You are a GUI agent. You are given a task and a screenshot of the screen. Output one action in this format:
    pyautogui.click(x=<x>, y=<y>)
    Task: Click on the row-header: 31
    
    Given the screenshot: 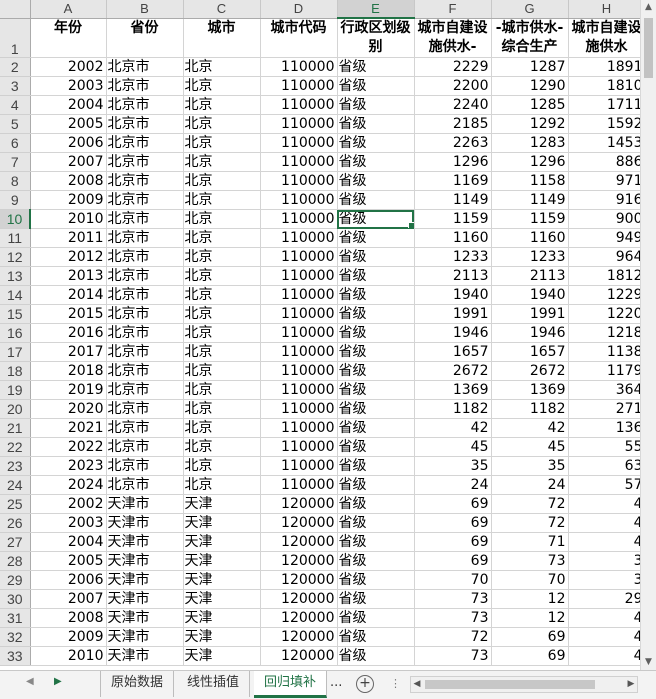 What is the action you would take?
    pyautogui.click(x=15, y=618)
    